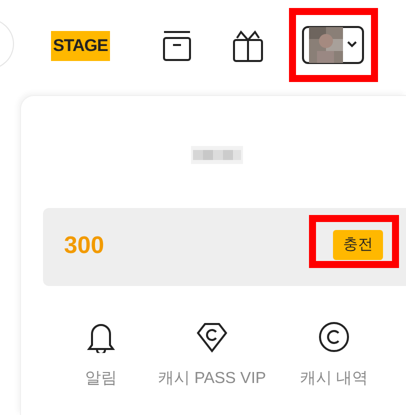  What do you see at coordinates (101, 356) in the screenshot?
I see `menu-item: 알림` at bounding box center [101, 356].